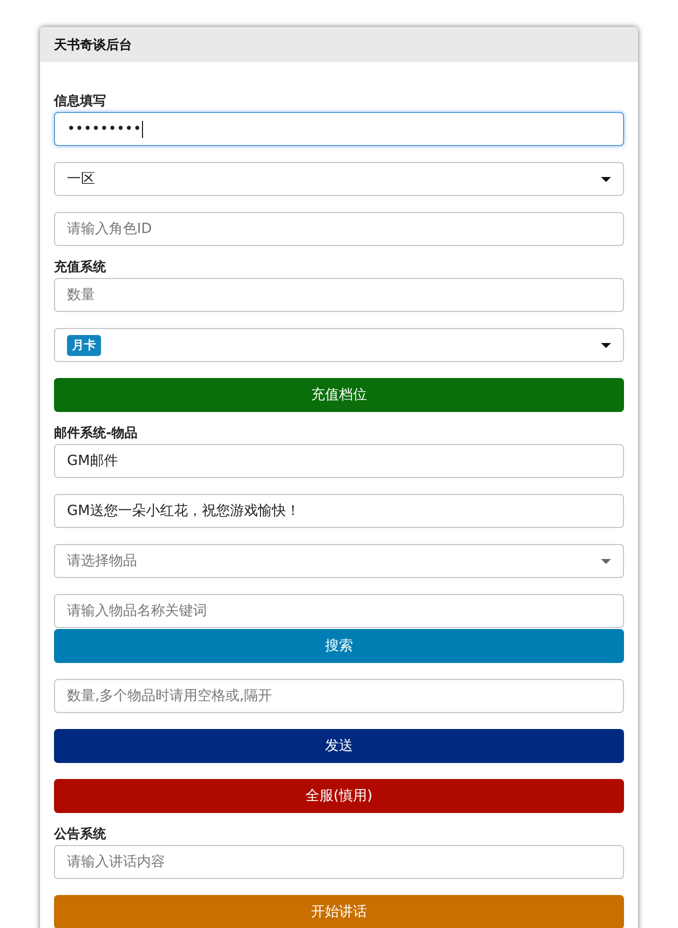  I want to click on select-field: 一区, so click(339, 179).